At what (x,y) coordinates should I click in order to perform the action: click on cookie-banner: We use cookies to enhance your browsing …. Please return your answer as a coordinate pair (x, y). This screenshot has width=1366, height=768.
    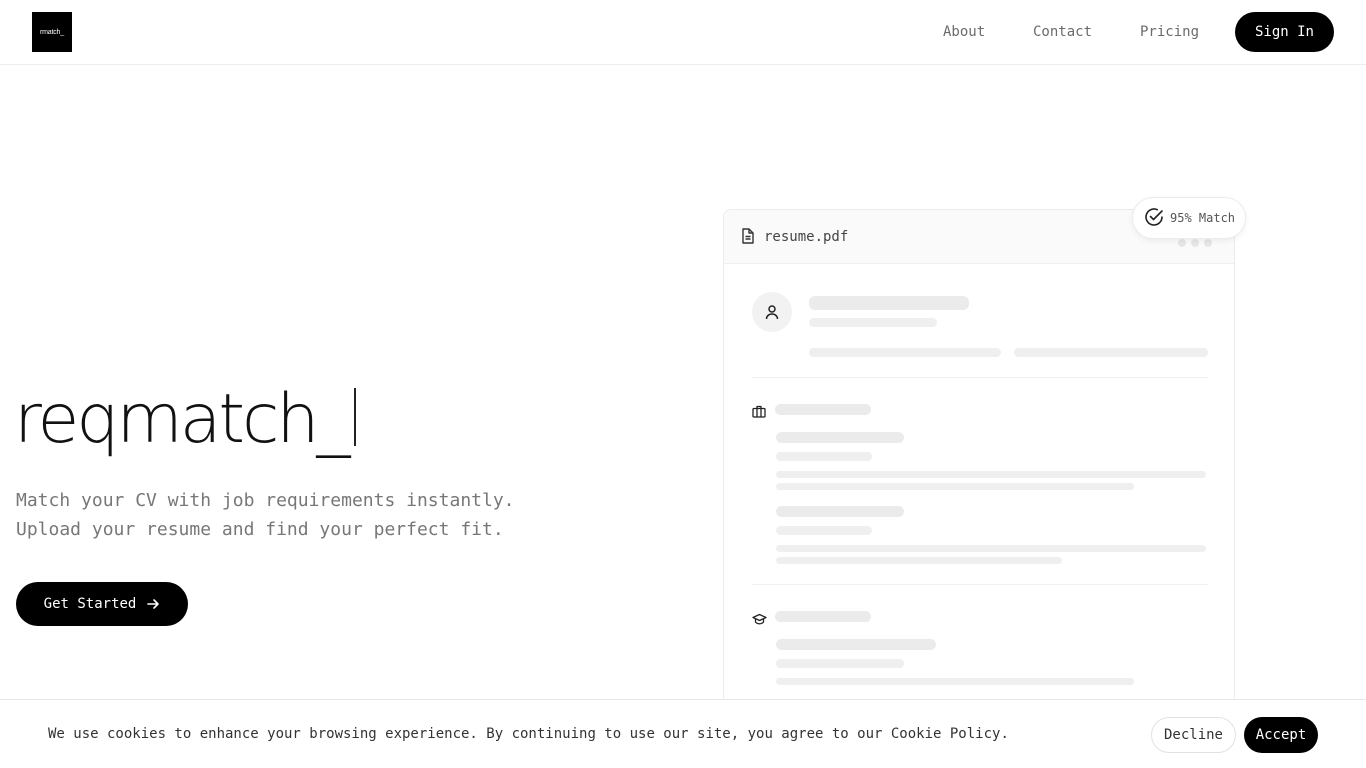
    Looking at the image, I should click on (683, 733).